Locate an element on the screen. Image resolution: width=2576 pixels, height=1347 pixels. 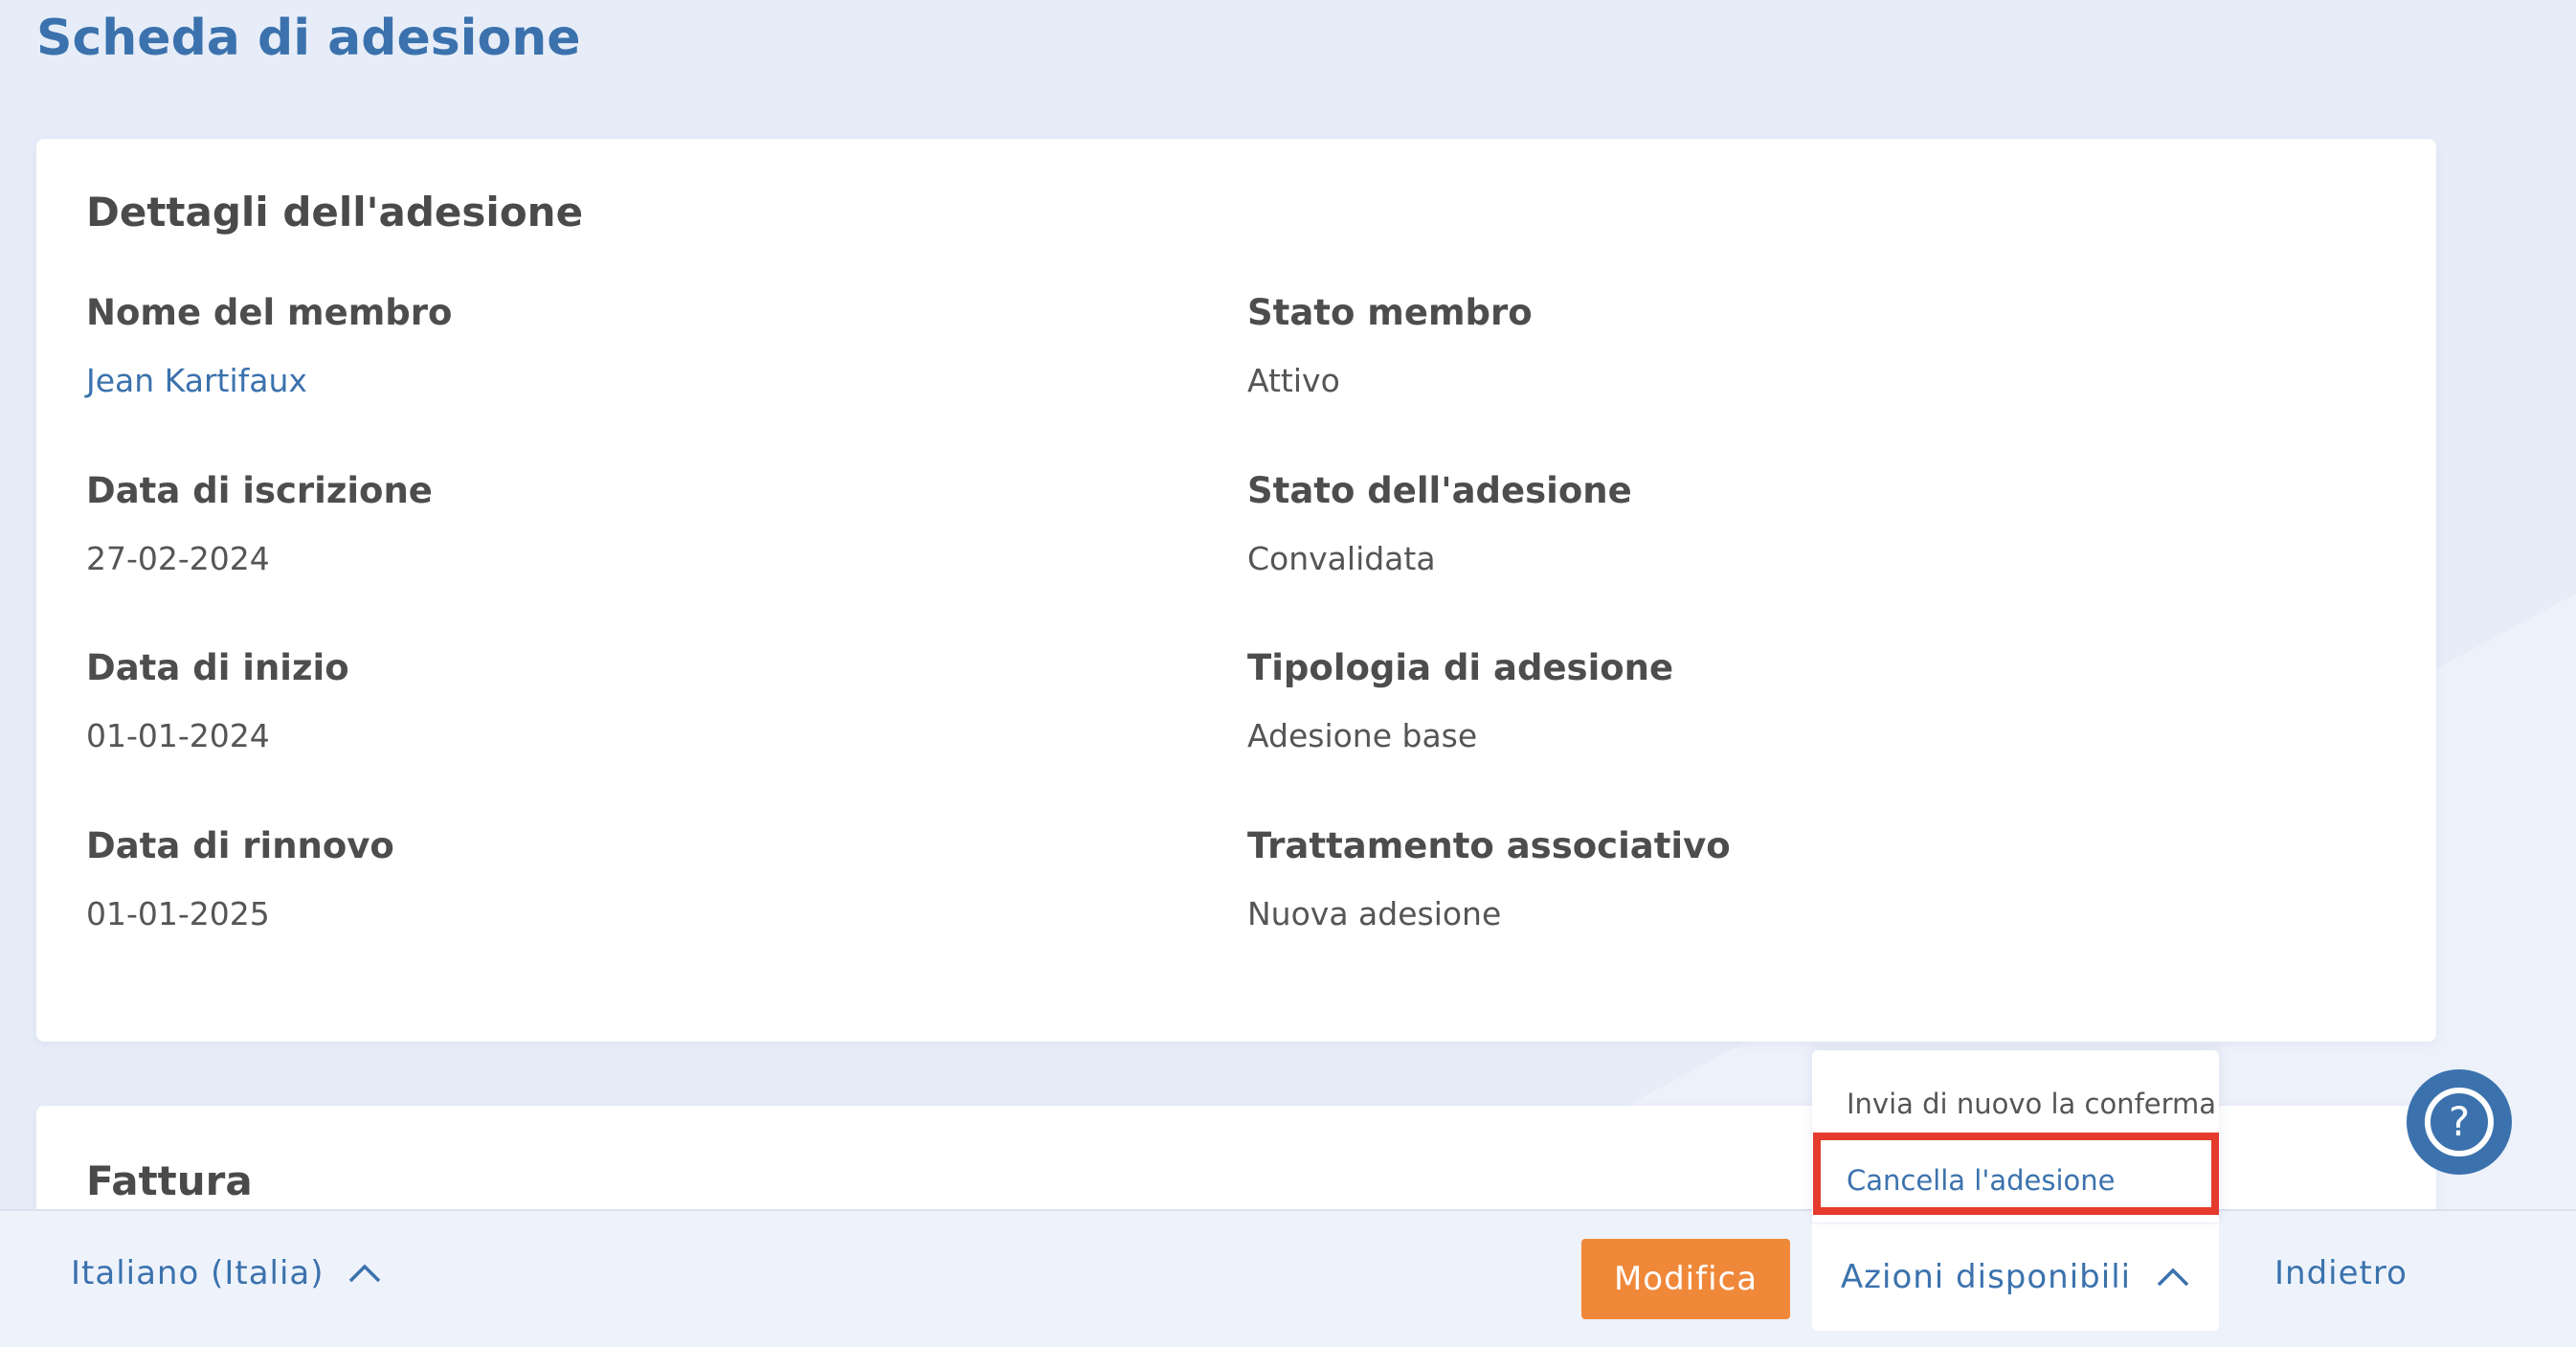
member-name-link: Jean Kartifaux is located at coordinates (269, 381).